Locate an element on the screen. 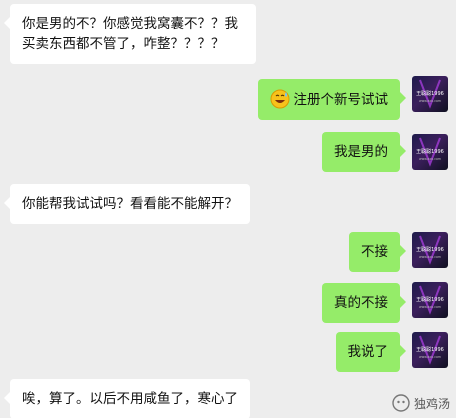 The height and width of the screenshot is (418, 456). watermark: 独鸡汤 is located at coordinates (421, 403).